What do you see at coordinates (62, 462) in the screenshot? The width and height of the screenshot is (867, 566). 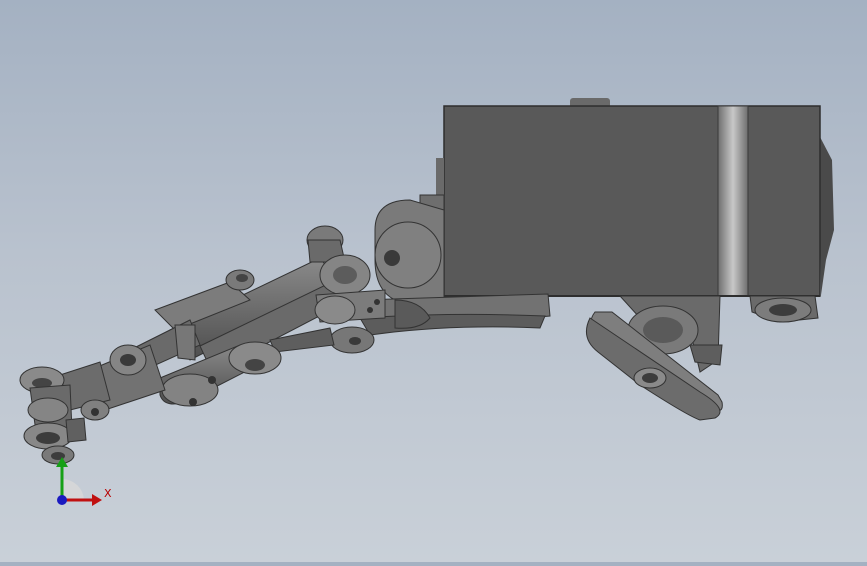 I see `y-axis-arrowhead` at bounding box center [62, 462].